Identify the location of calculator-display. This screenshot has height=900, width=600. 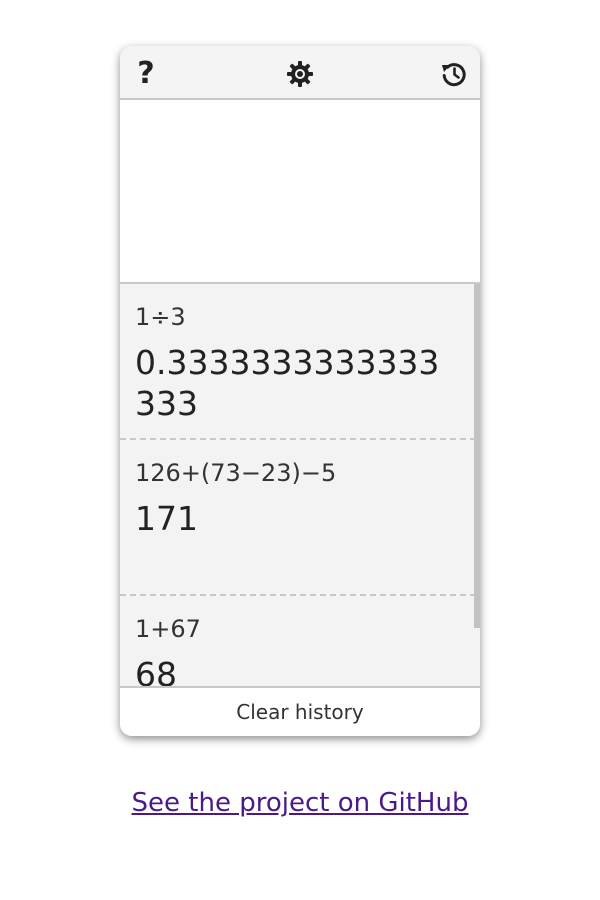
(300, 192).